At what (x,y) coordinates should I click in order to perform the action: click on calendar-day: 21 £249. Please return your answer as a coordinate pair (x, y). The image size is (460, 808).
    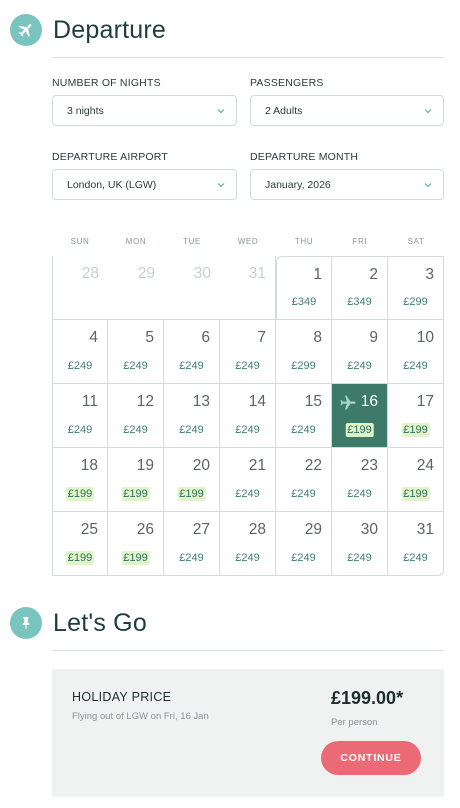
    Looking at the image, I should click on (248, 480).